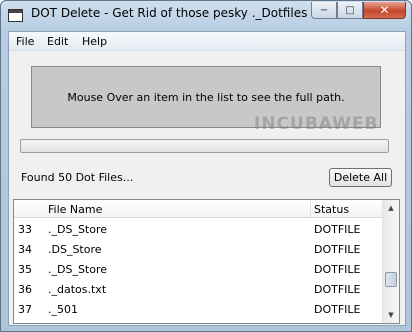  I want to click on row-index: 35, so click(25, 269).